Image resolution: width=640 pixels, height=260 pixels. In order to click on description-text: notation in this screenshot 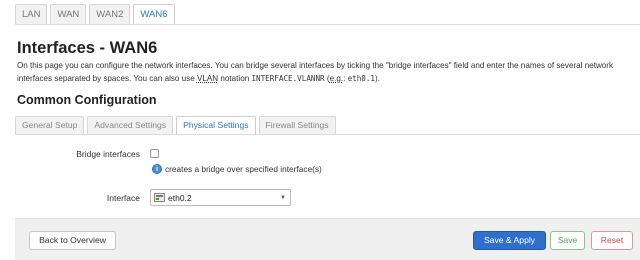, I will do `click(235, 78)`.